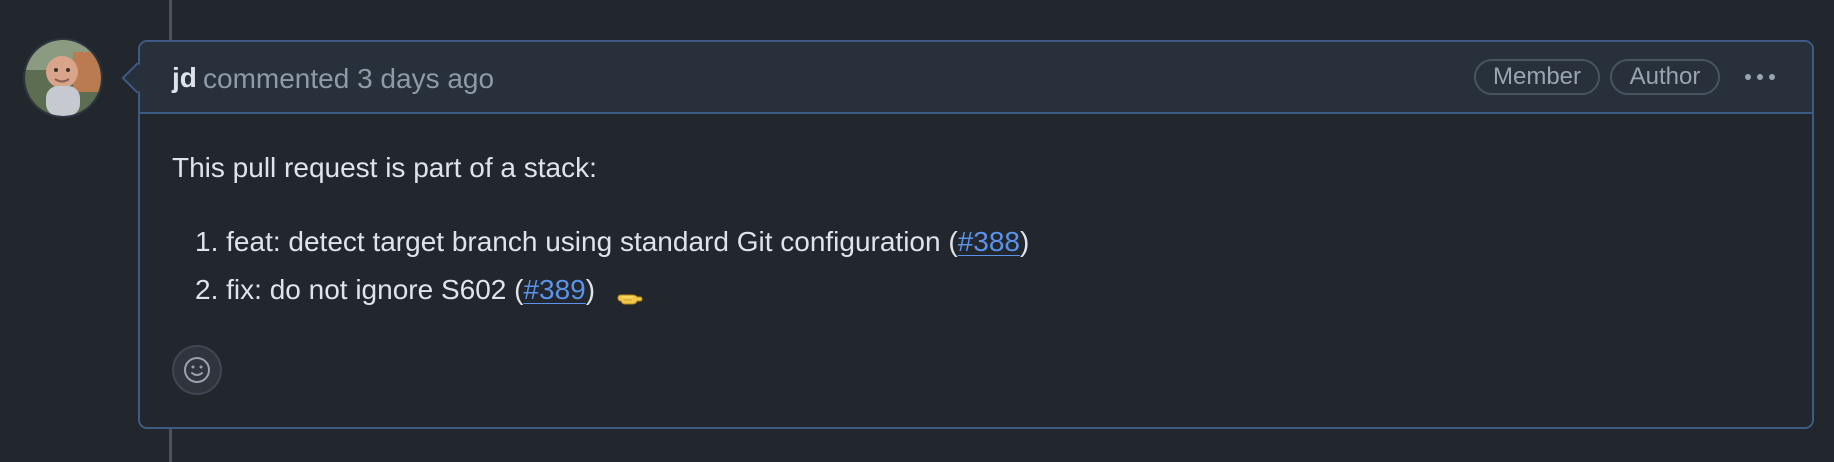  Describe the element at coordinates (348, 79) in the screenshot. I see `comment-meta: commented 3 days ago` at that location.